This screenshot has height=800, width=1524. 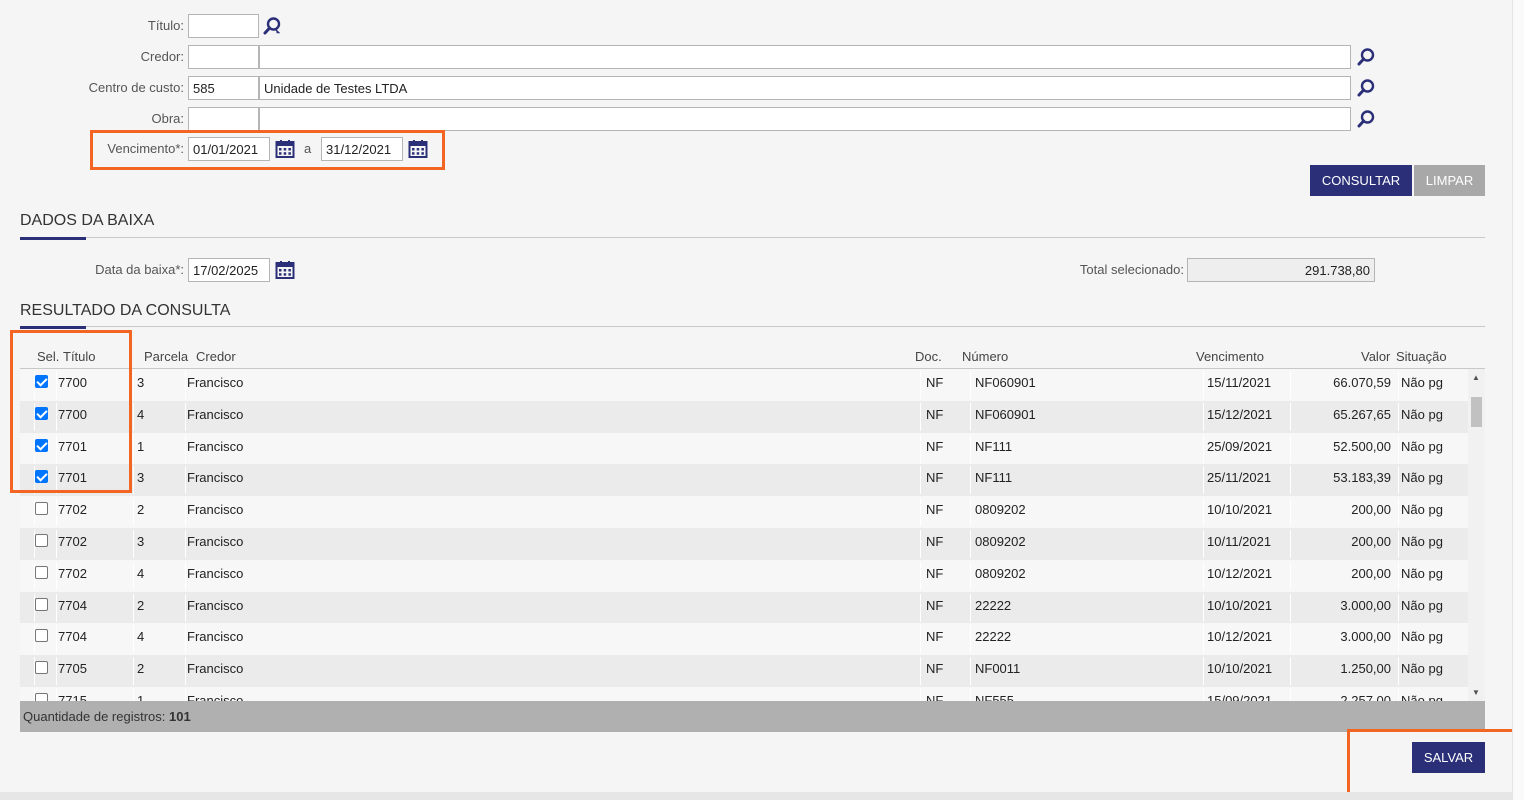 I want to click on obra-name-input, so click(x=805, y=119).